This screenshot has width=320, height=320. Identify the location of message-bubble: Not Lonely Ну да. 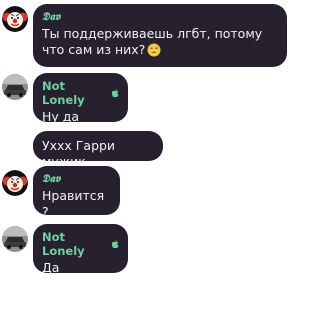
(80, 98).